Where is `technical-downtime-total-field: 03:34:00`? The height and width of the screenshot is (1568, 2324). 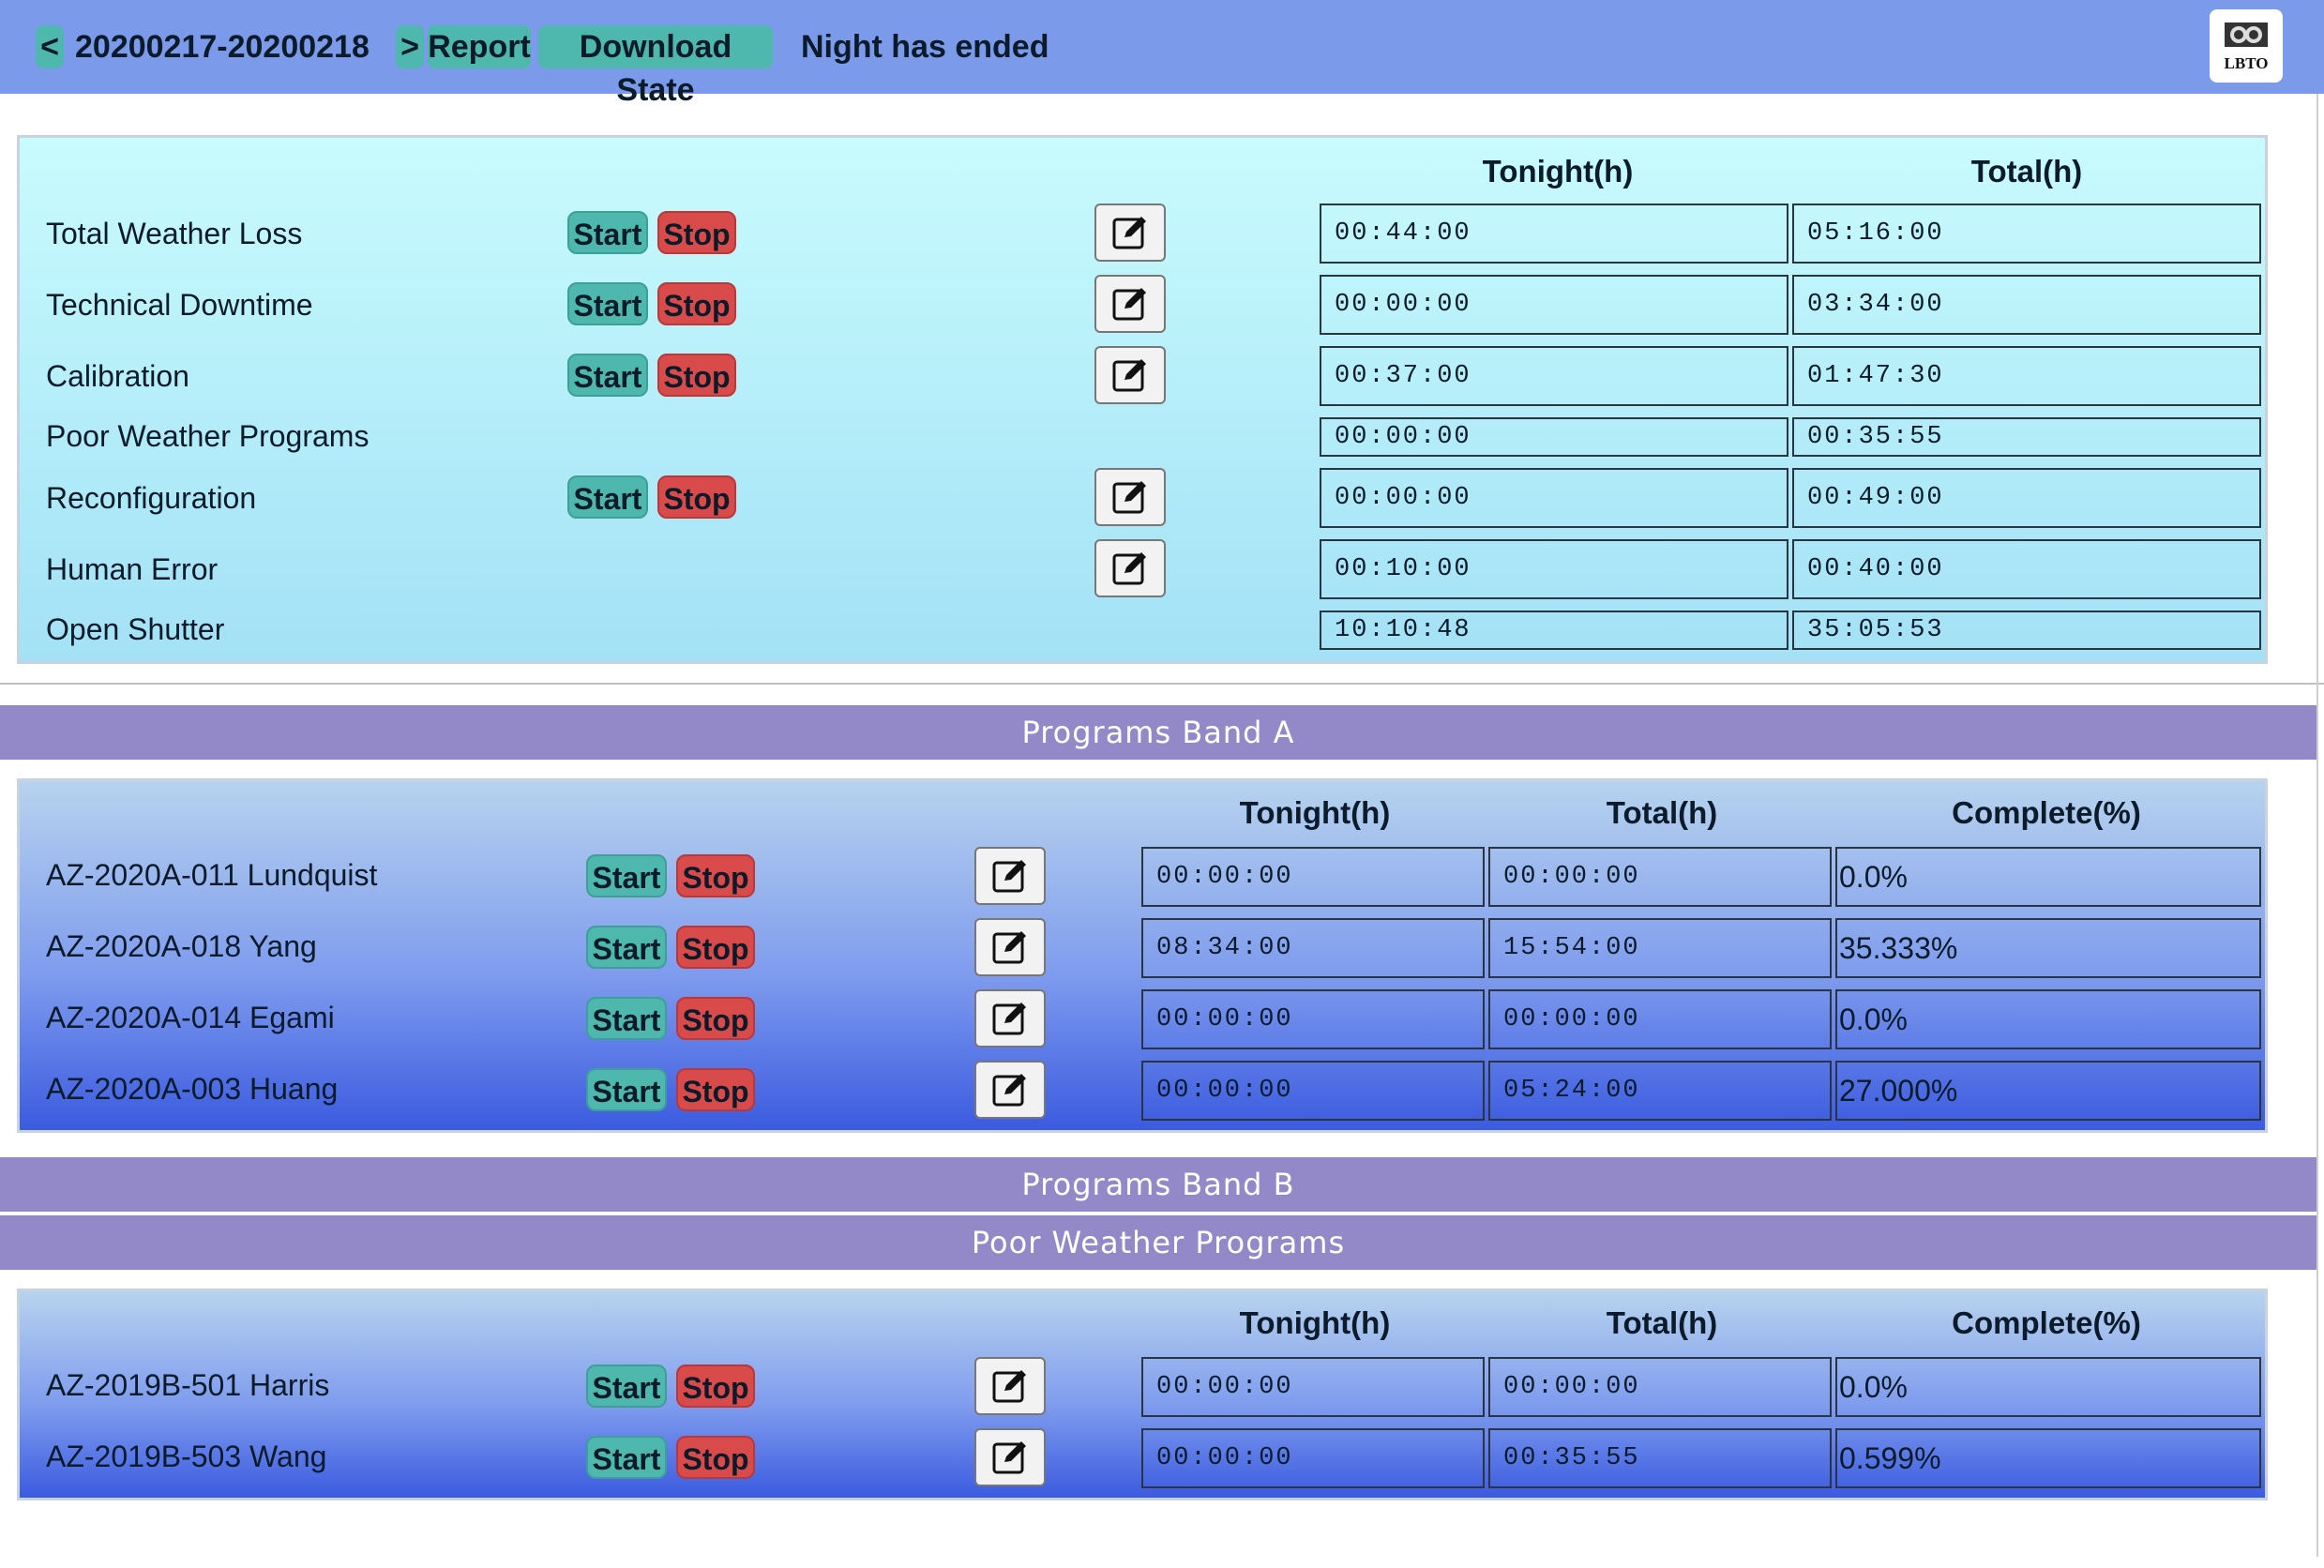
technical-downtime-total-field: 03:34:00 is located at coordinates (2026, 305).